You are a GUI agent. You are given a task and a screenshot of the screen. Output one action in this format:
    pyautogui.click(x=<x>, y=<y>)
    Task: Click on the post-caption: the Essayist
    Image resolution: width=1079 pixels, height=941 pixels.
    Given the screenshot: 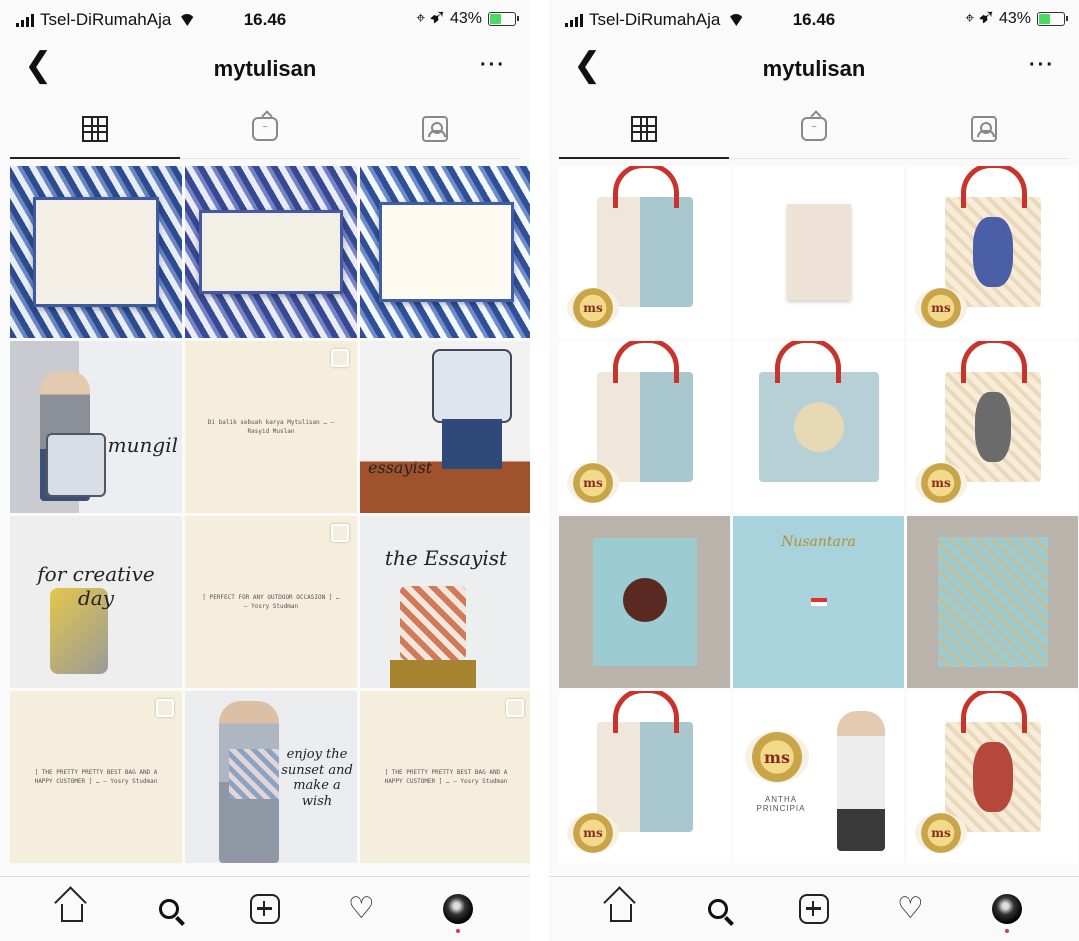 What is the action you would take?
    pyautogui.click(x=446, y=558)
    